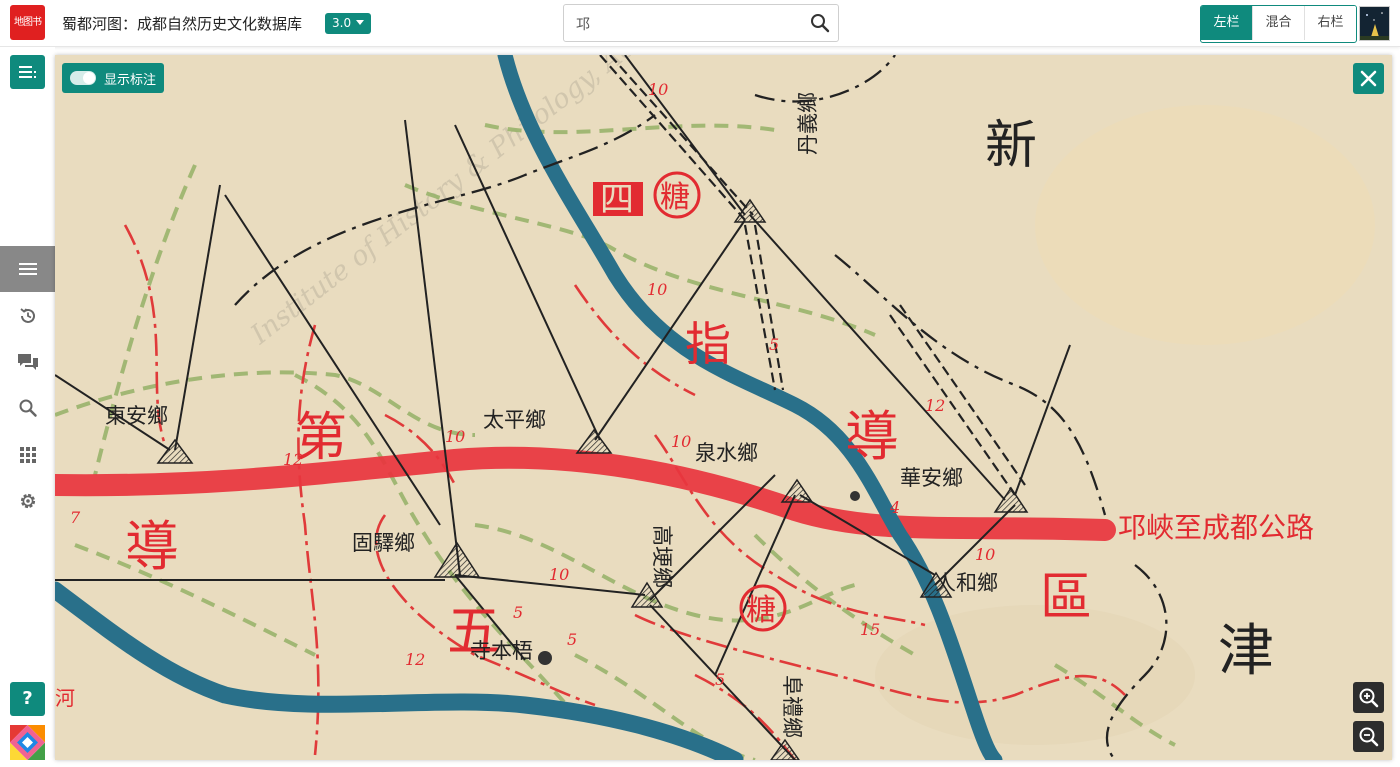 Image resolution: width=1400 pixels, height=767 pixels. I want to click on sidebar-item-apps, so click(27, 455).